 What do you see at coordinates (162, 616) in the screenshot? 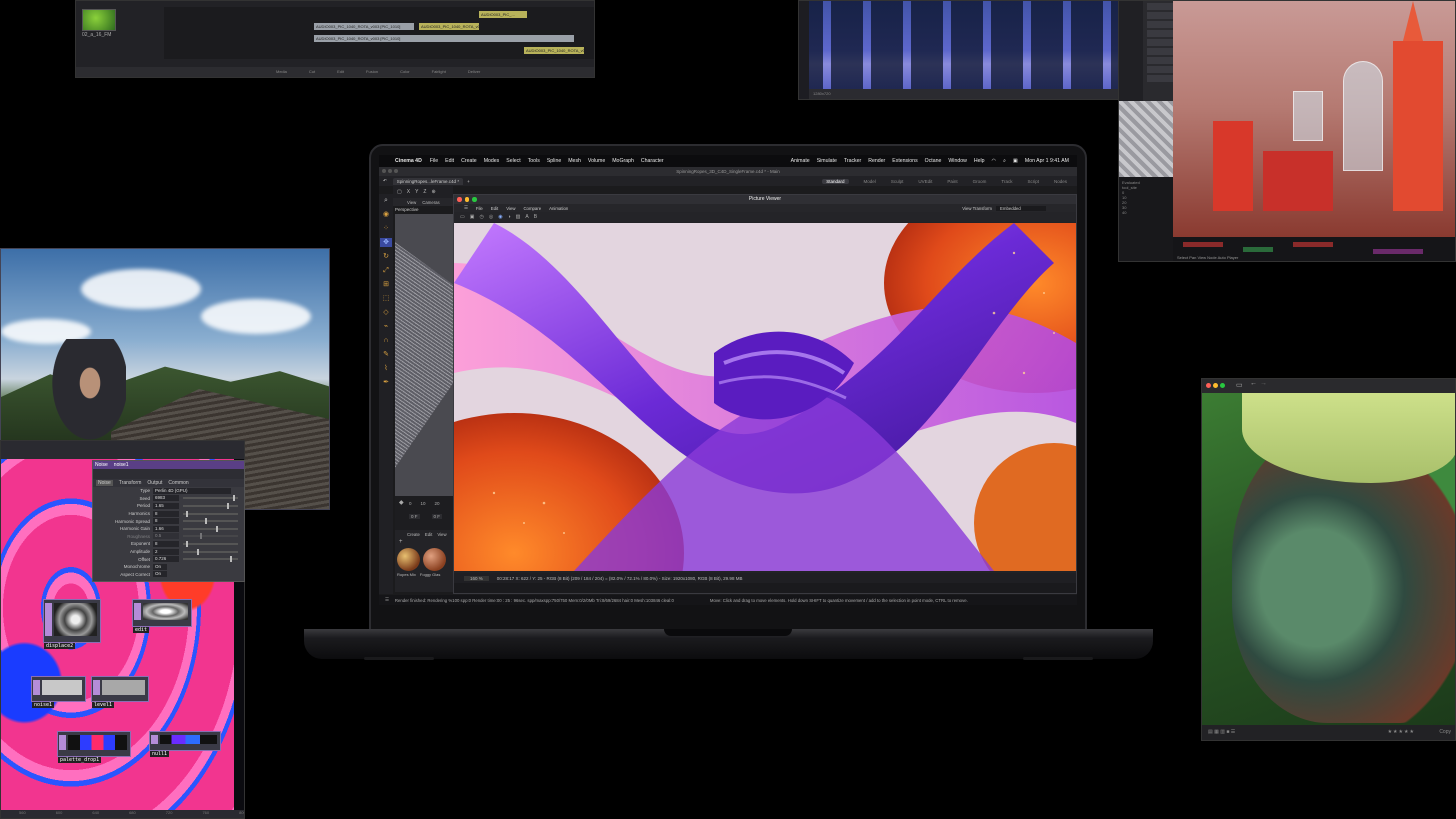
I see `node-edit: edit` at bounding box center [162, 616].